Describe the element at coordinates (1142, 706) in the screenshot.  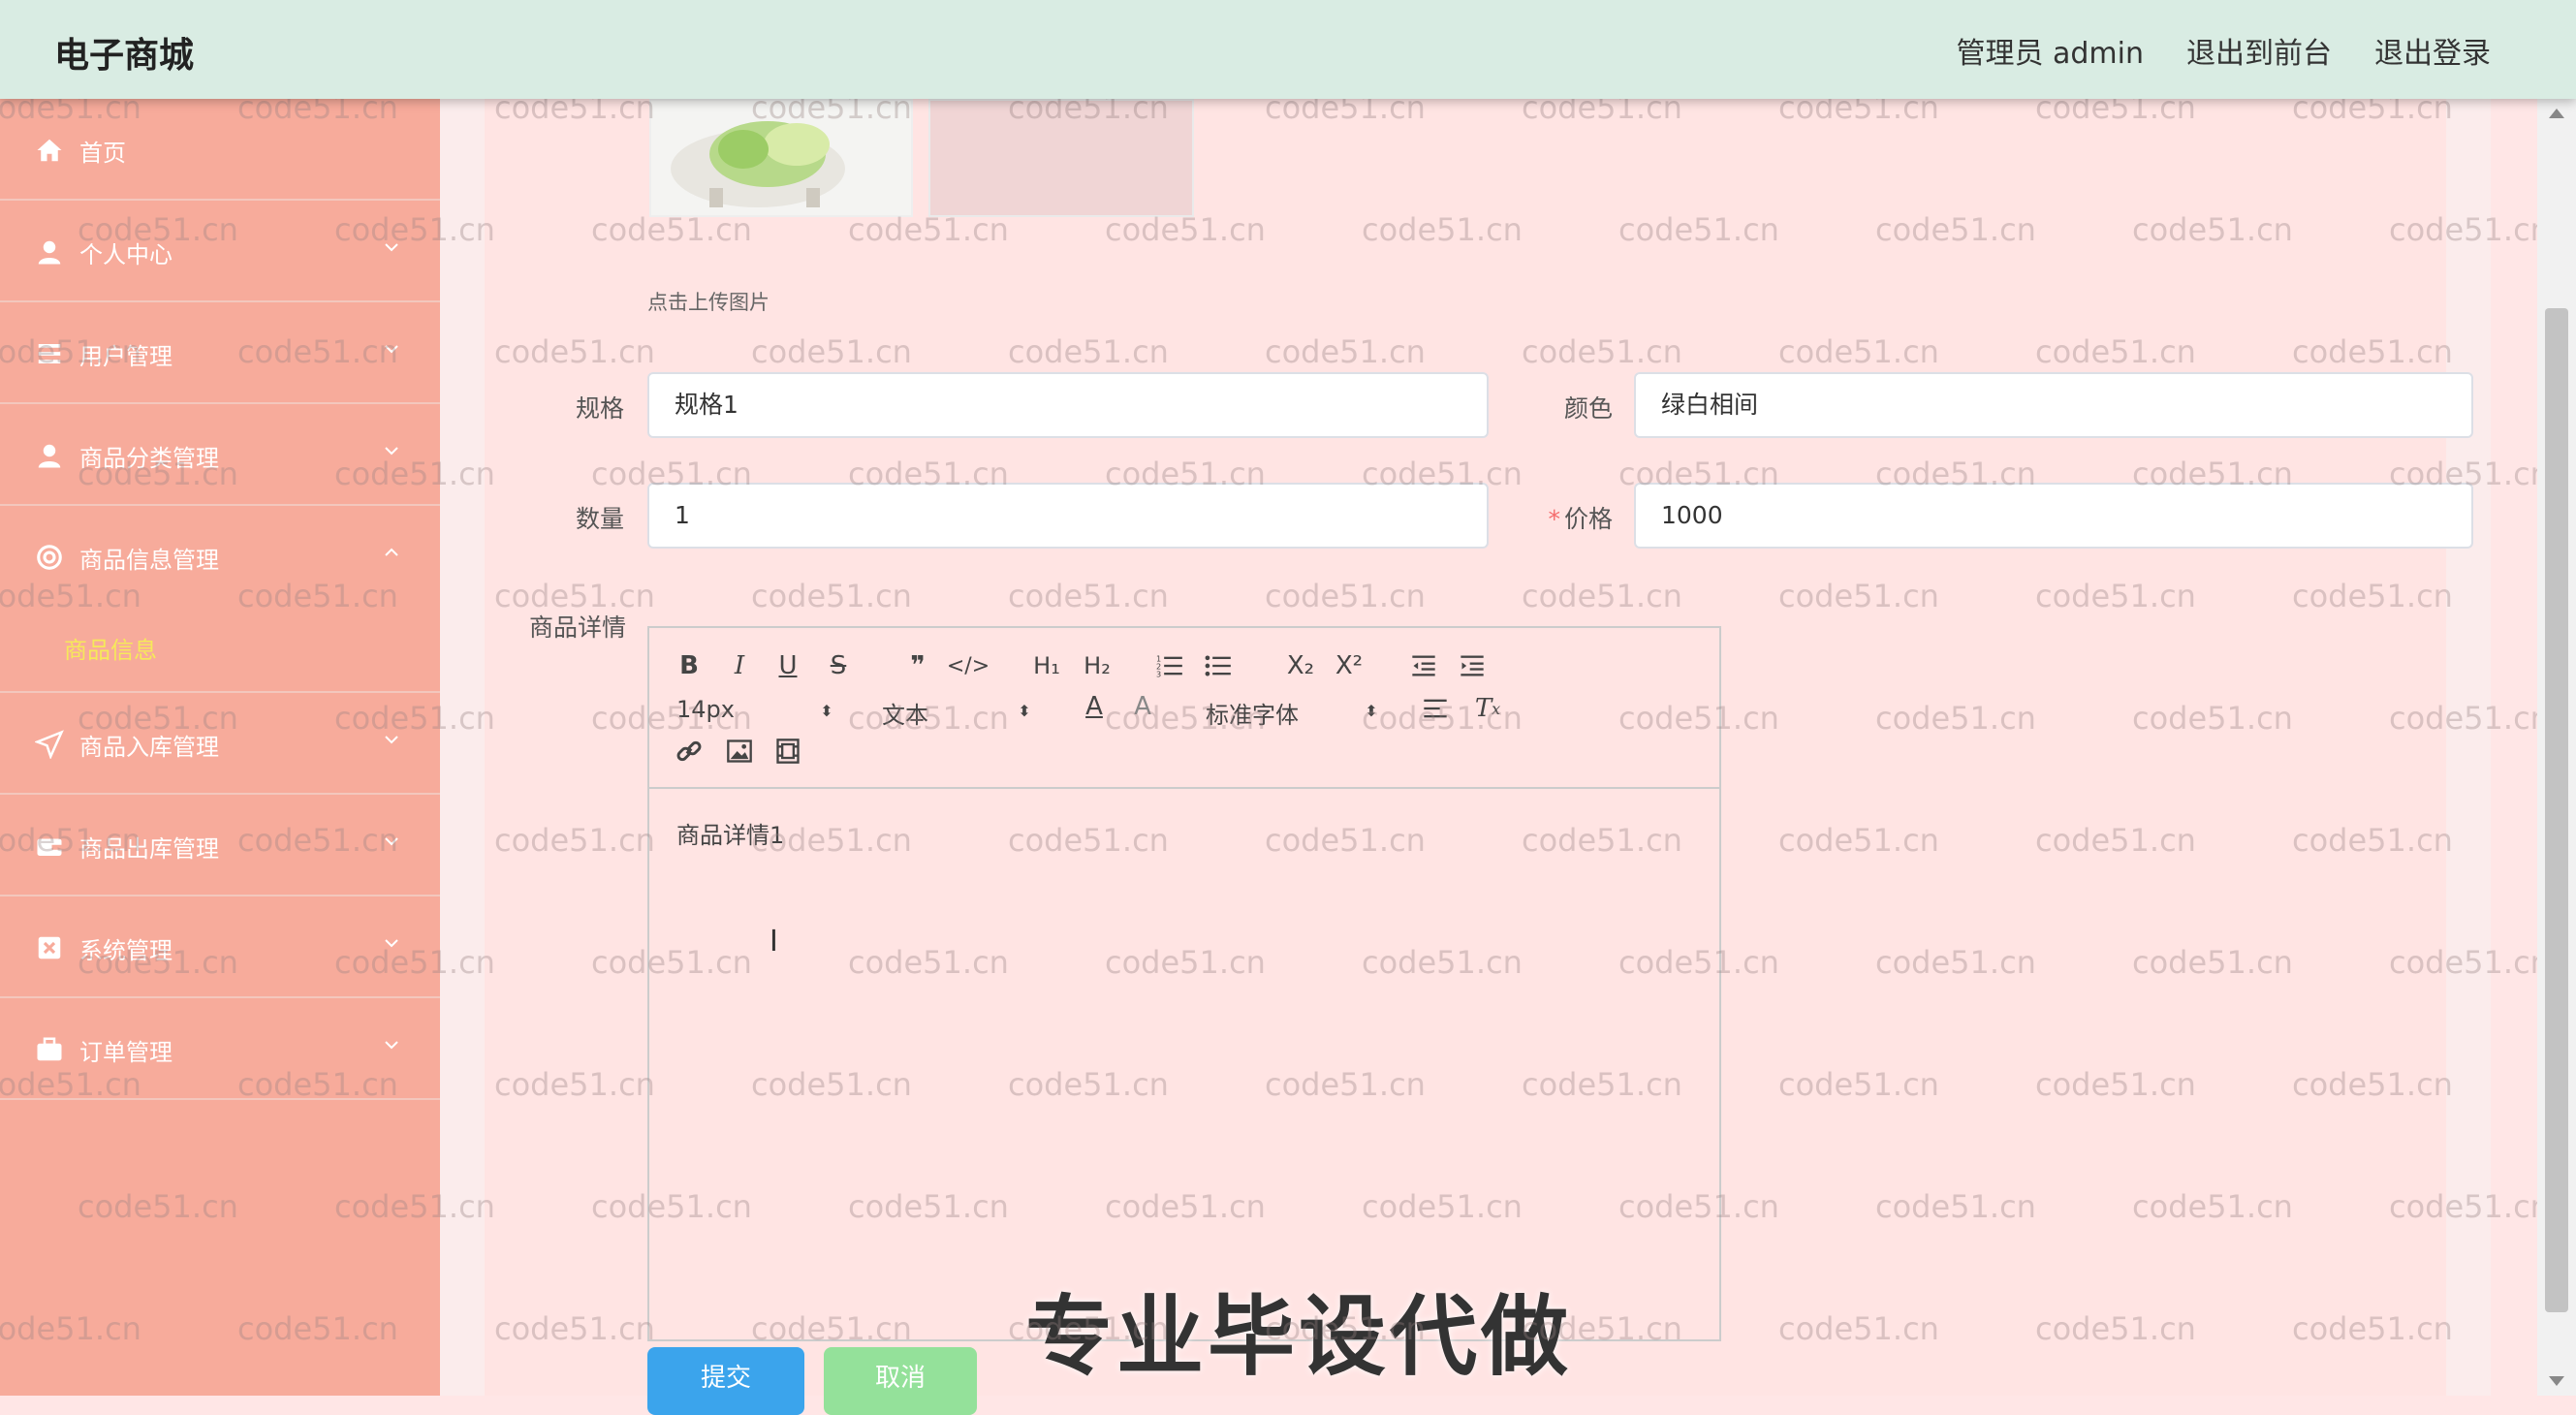
I see `background-color-icon: A` at that location.